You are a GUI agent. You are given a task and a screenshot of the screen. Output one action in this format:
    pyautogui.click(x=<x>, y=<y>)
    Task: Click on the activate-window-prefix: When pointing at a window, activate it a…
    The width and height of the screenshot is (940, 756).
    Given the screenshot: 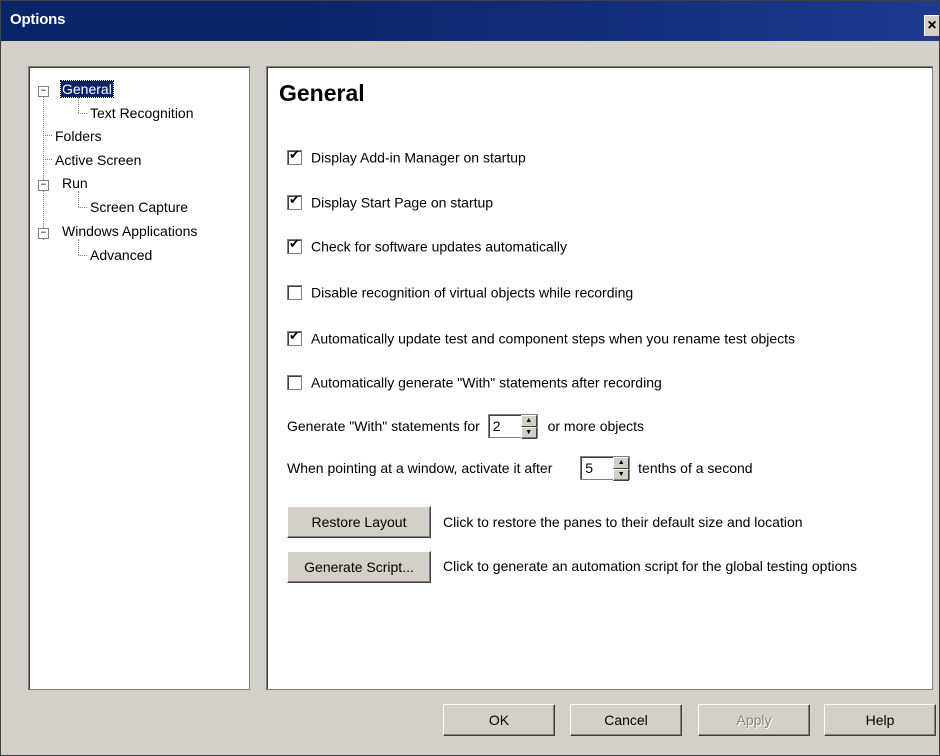 What is the action you would take?
    pyautogui.click(x=420, y=468)
    